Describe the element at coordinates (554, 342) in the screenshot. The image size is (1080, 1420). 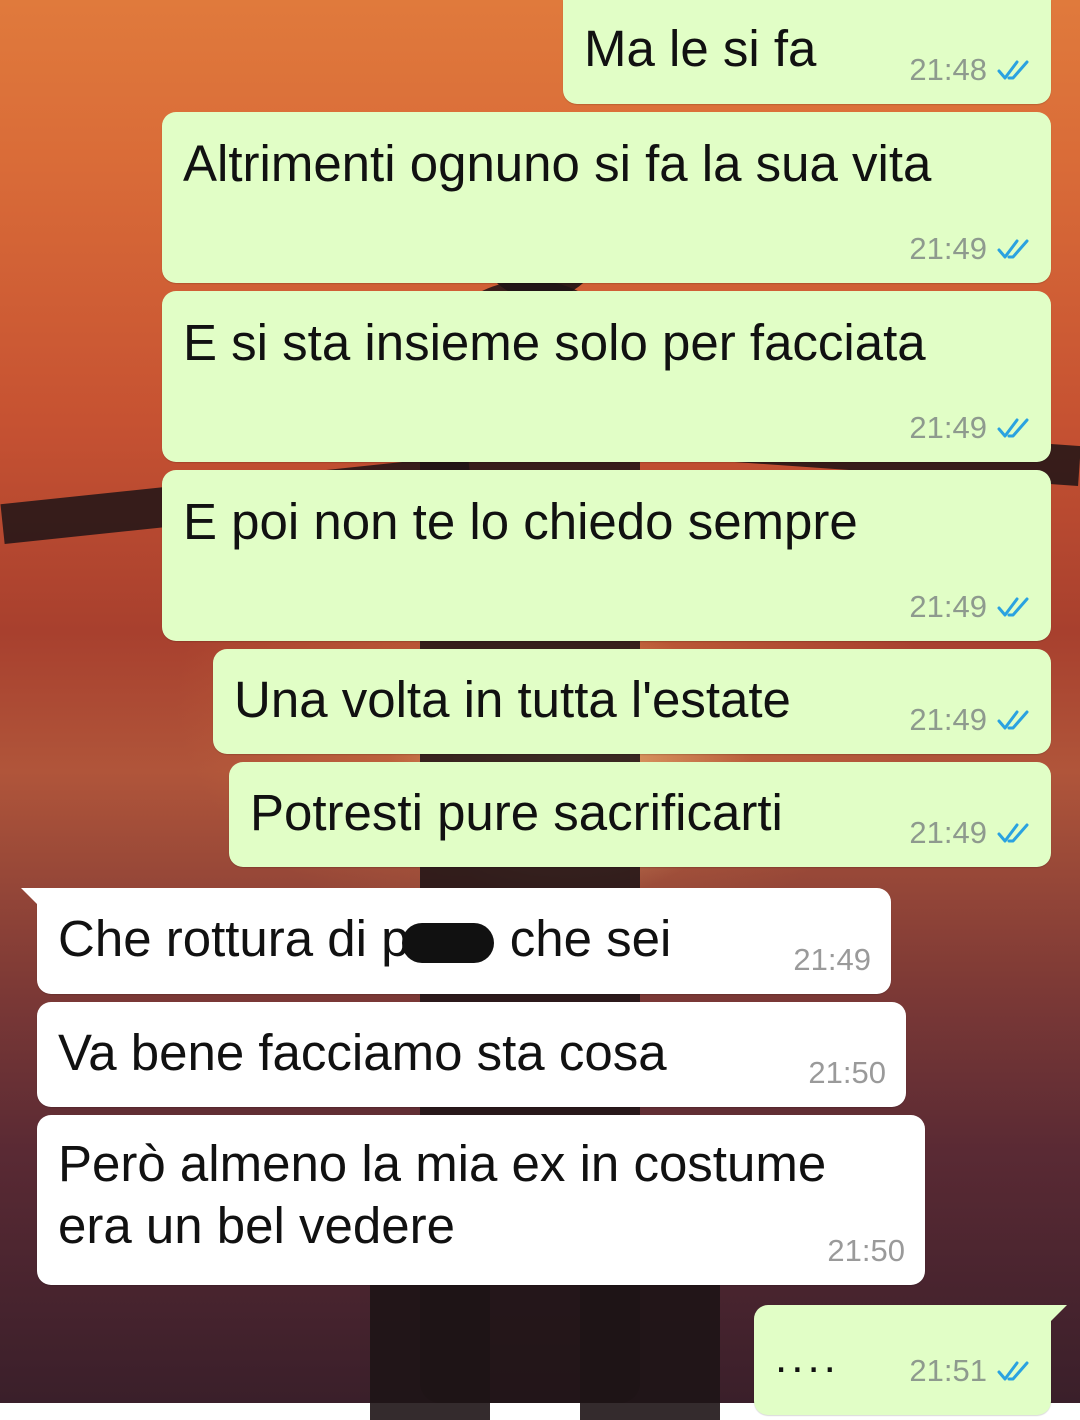
I see `message-text: E si sta insieme solo per facciata` at that location.